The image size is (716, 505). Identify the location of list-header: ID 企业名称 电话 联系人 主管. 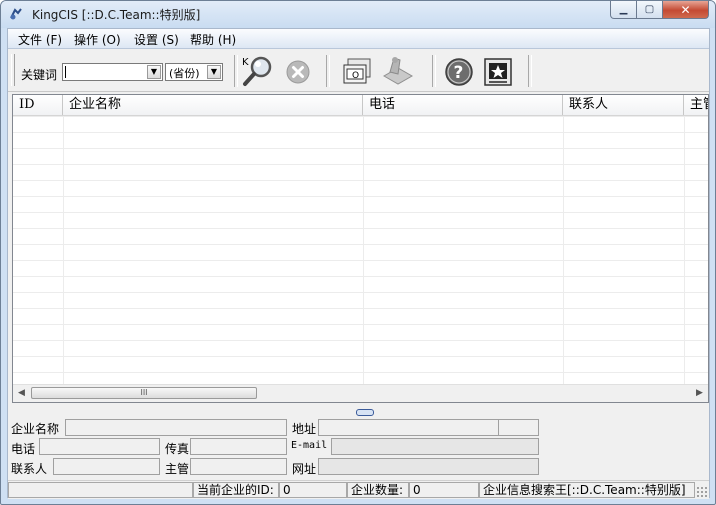
(360, 105).